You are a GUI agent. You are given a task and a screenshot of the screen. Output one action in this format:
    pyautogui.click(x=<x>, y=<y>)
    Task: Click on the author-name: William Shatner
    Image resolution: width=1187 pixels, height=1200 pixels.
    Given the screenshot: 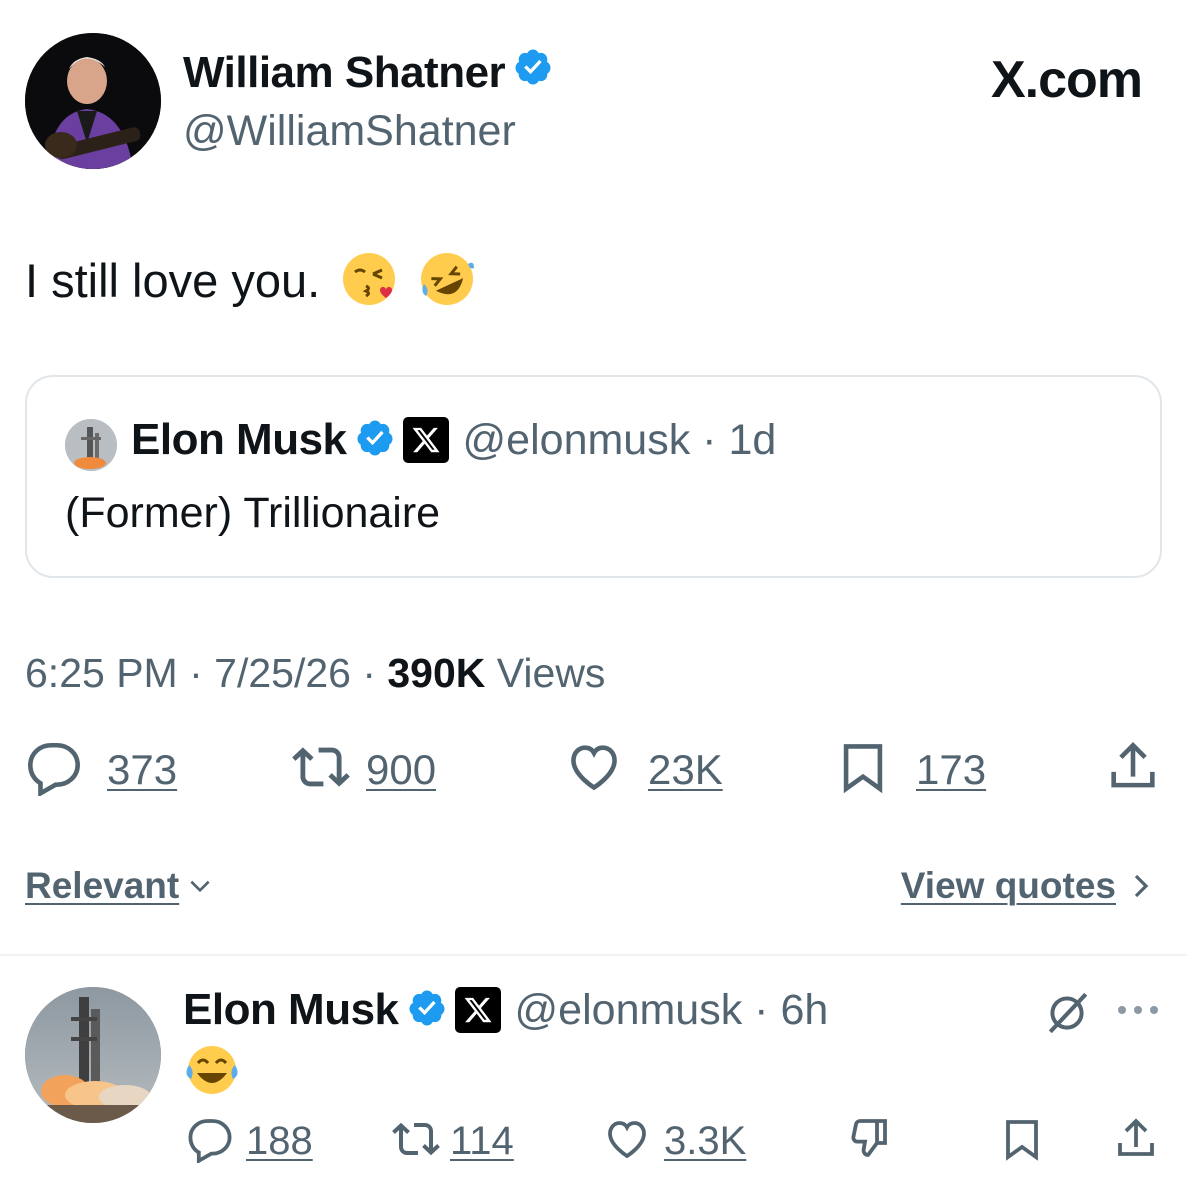 What is the action you would take?
    pyautogui.click(x=368, y=73)
    